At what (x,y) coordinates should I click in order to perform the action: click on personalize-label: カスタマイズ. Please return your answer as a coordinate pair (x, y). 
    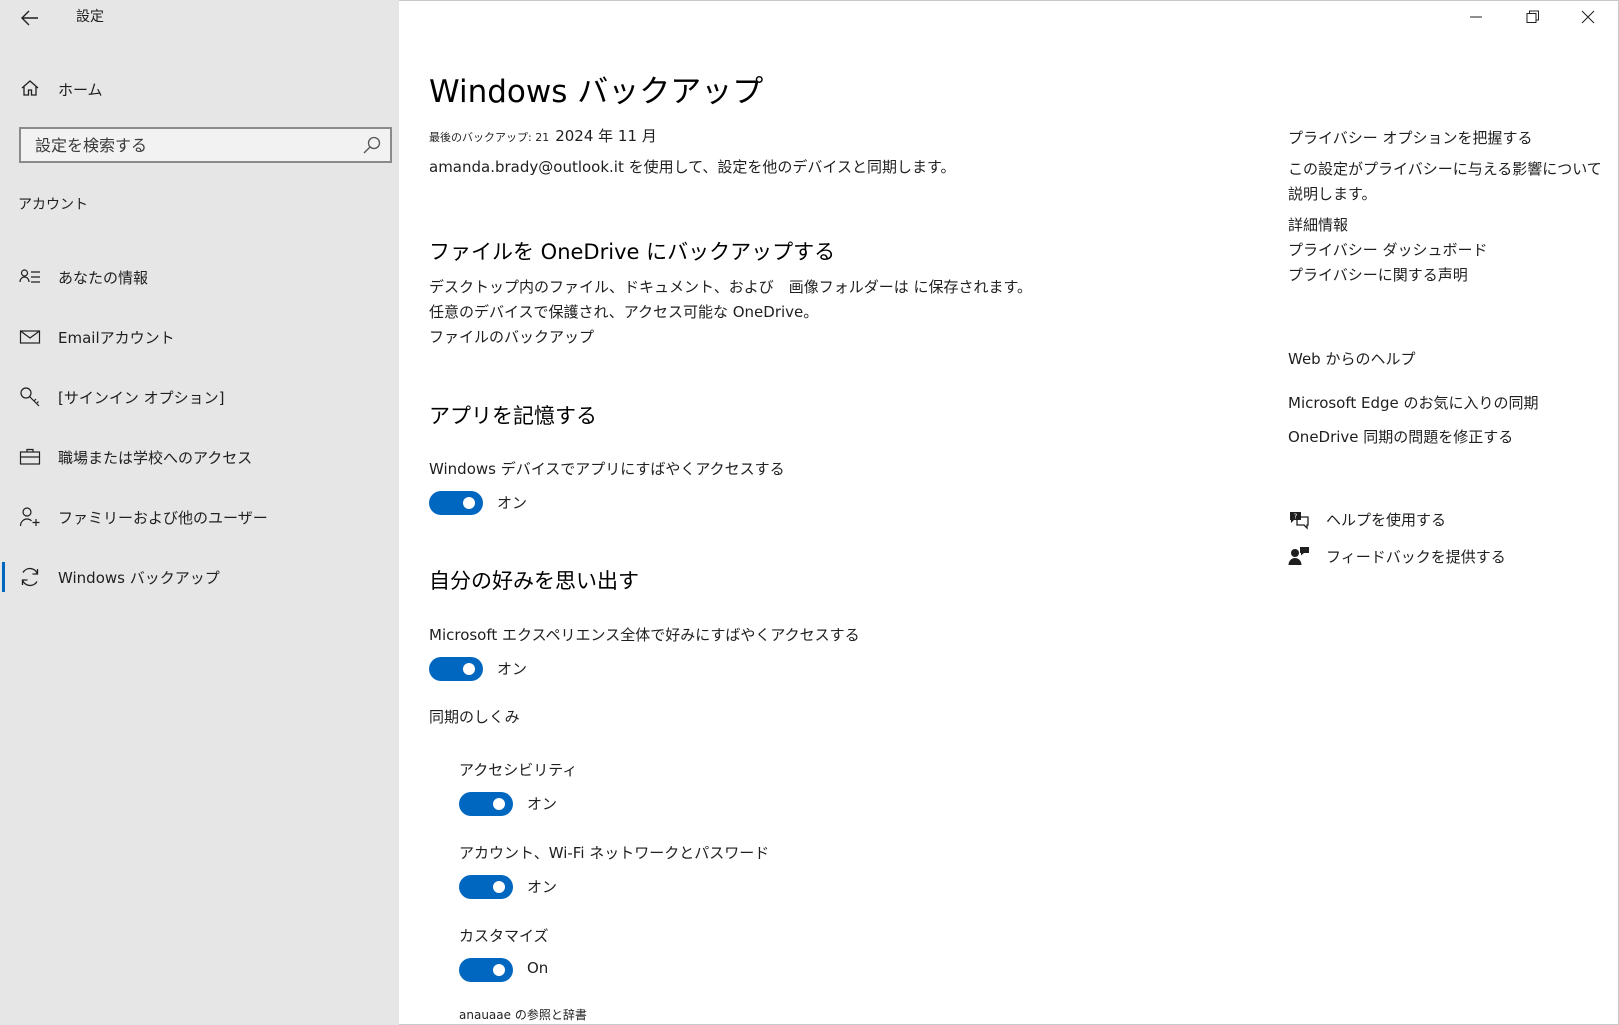
    Looking at the image, I should click on (504, 936).